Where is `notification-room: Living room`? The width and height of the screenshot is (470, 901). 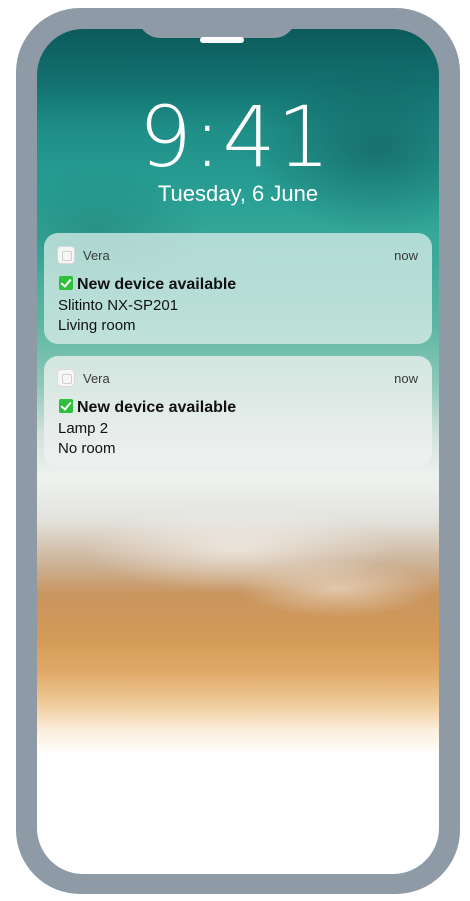
notification-room: Living room is located at coordinates (97, 325).